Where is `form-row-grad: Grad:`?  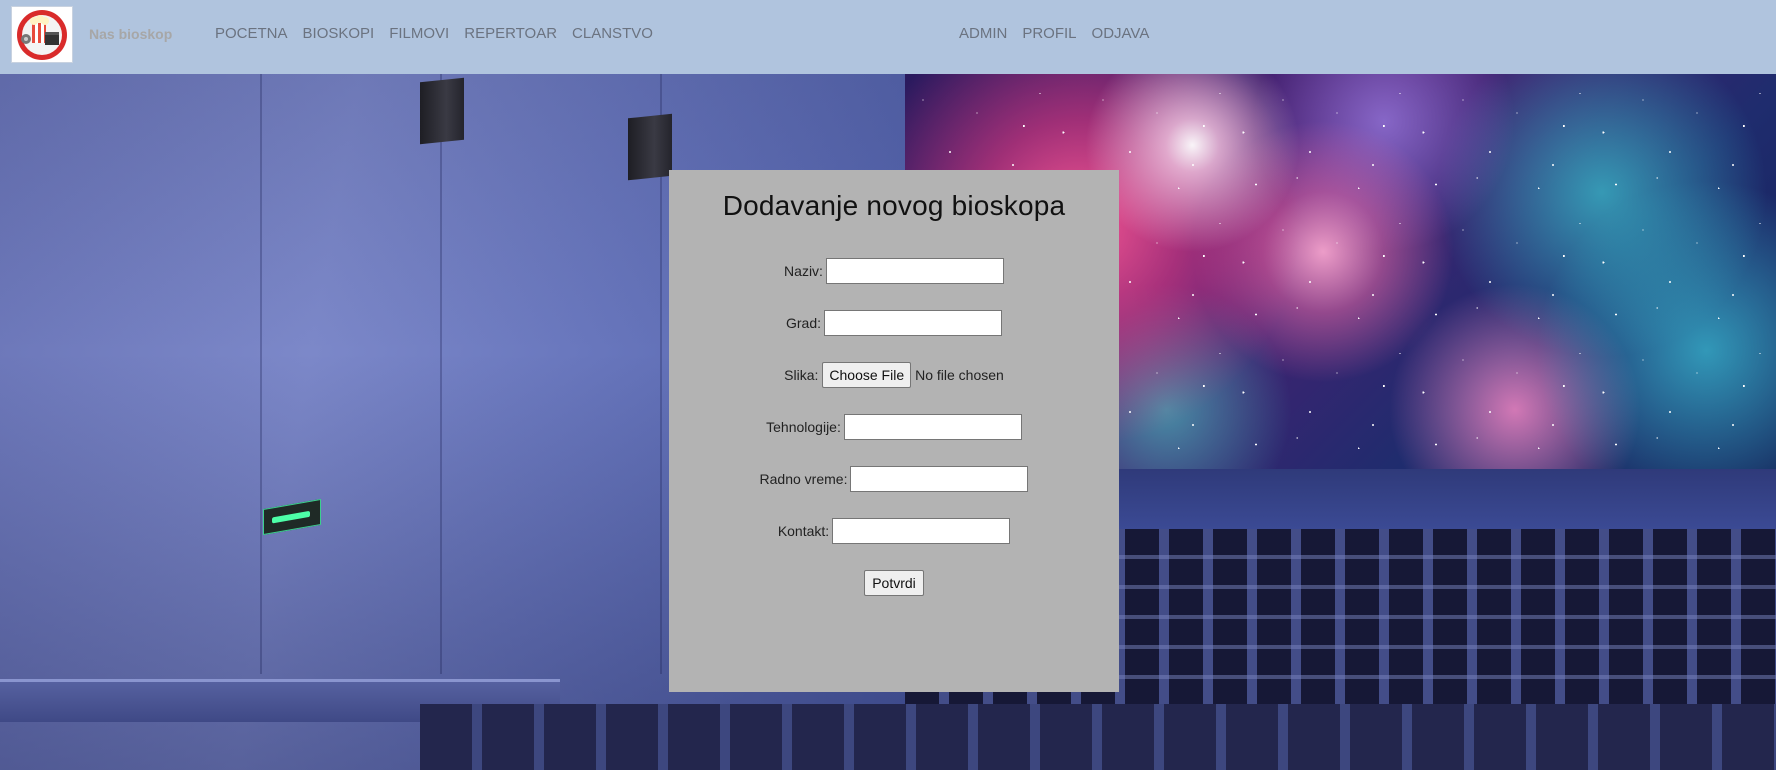
form-row-grad: Grad: is located at coordinates (894, 323).